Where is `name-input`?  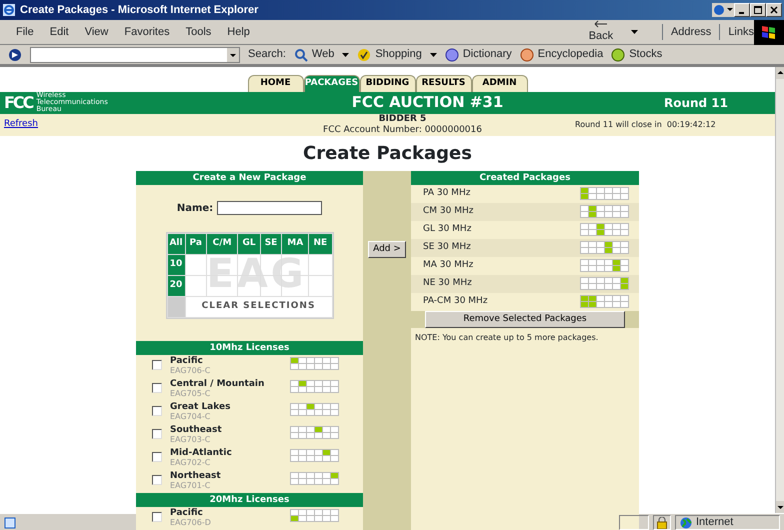
name-input is located at coordinates (269, 208).